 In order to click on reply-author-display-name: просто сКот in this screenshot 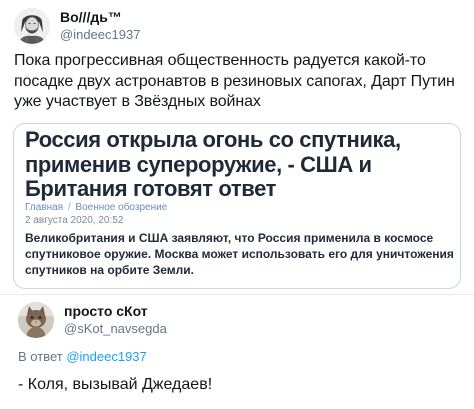, I will do `click(115, 311)`.